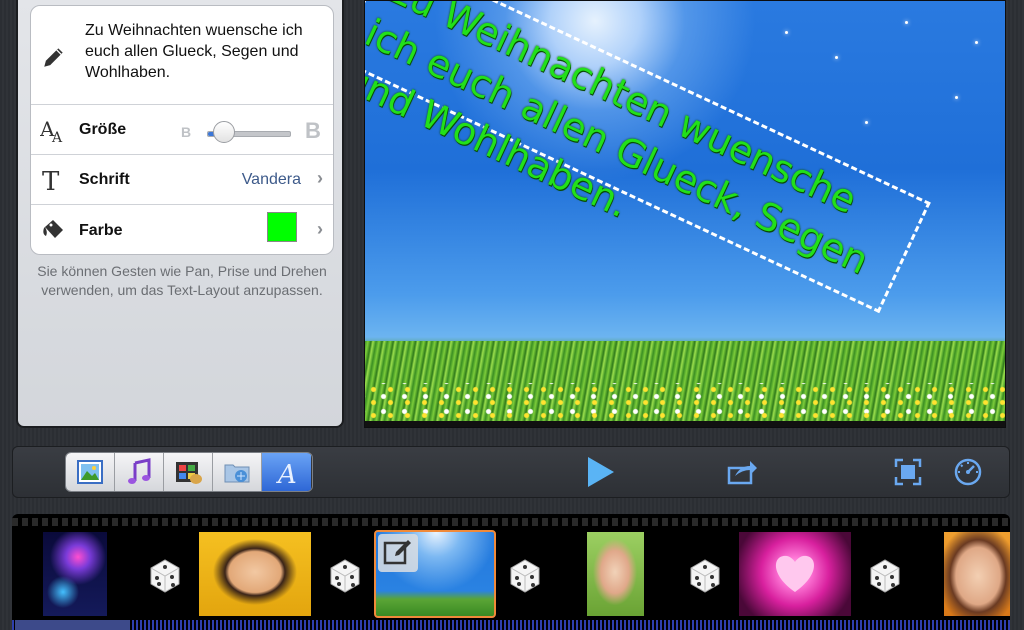 The image size is (1024, 630). I want to click on clip-woman-smiling, so click(255, 574).